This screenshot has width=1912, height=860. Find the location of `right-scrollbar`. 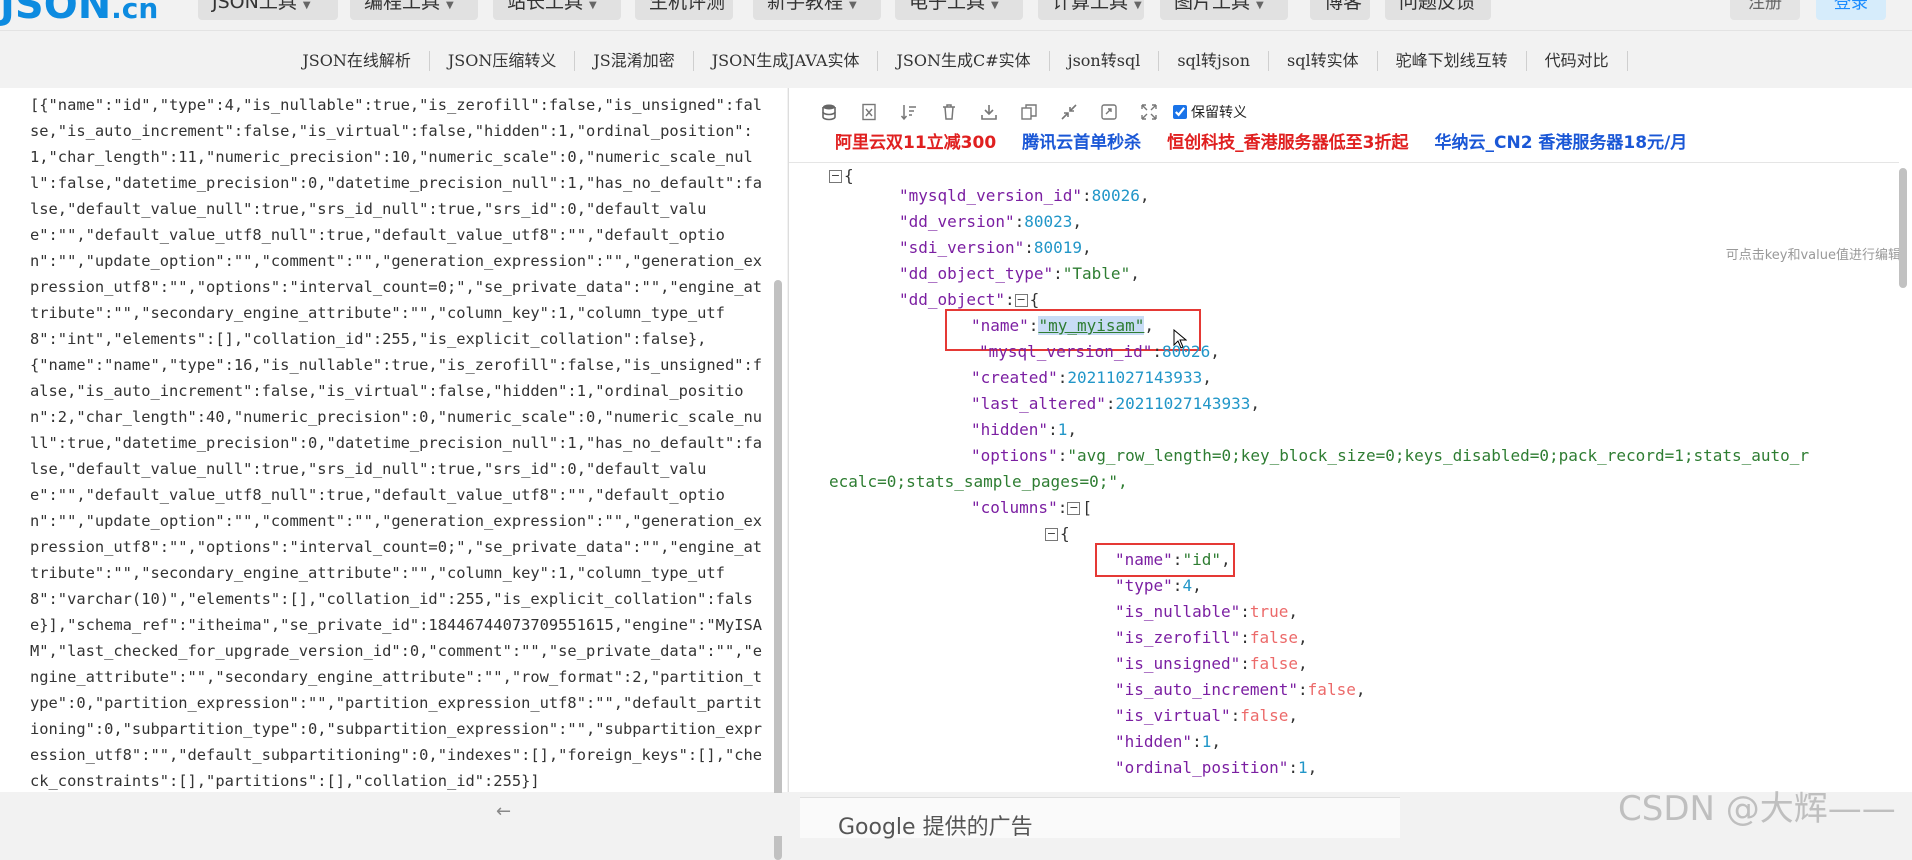

right-scrollbar is located at coordinates (1903, 228).